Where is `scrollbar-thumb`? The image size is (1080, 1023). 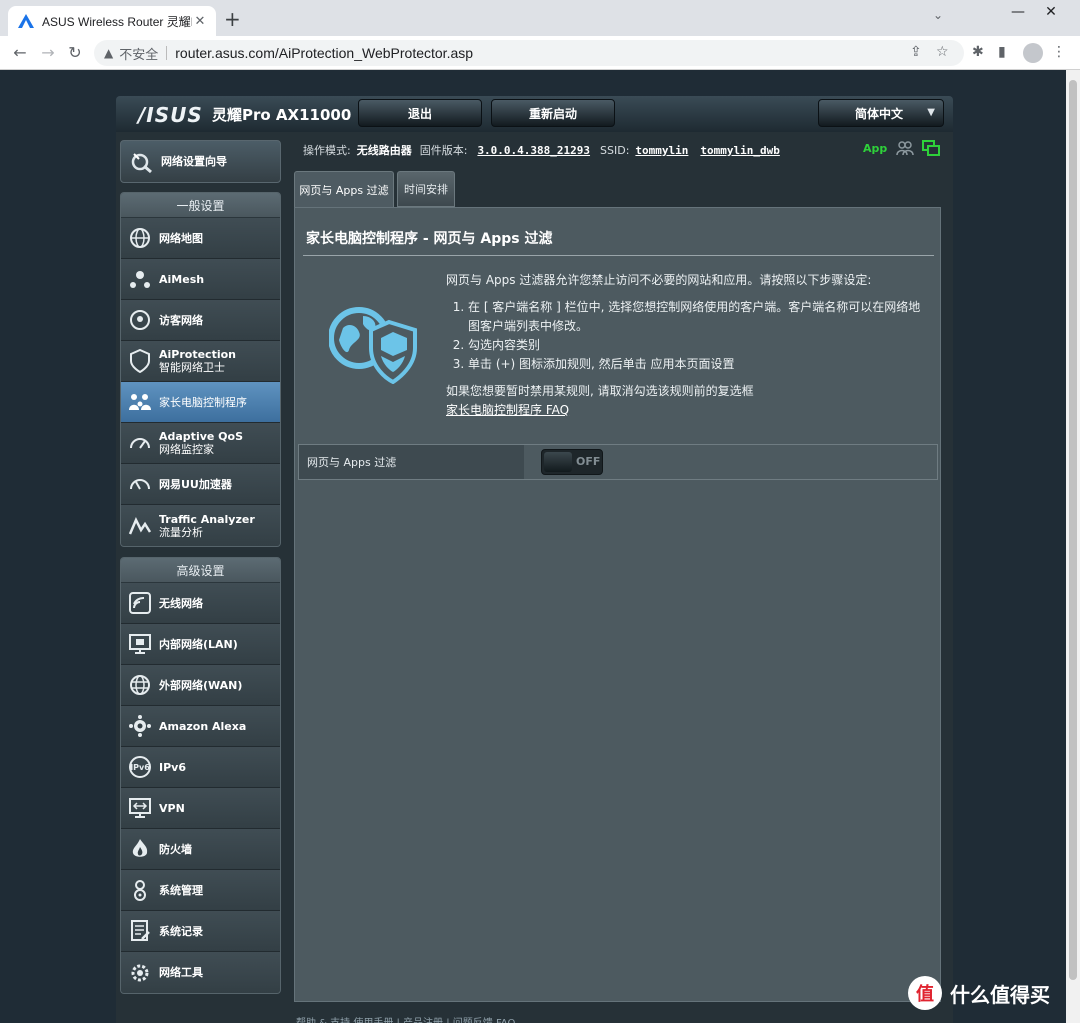 scrollbar-thumb is located at coordinates (1073, 530).